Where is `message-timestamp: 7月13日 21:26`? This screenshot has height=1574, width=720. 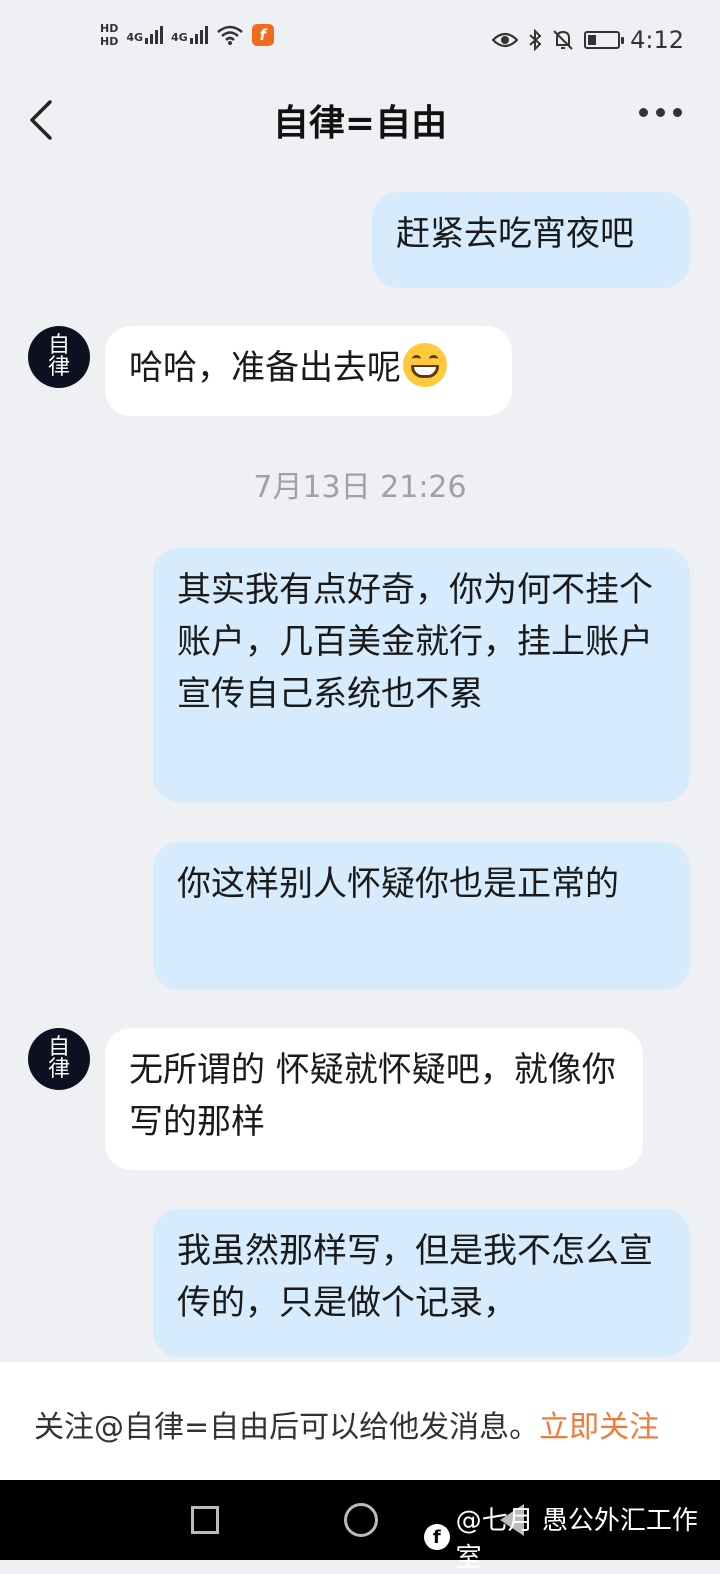 message-timestamp: 7月13日 21:26 is located at coordinates (360, 487).